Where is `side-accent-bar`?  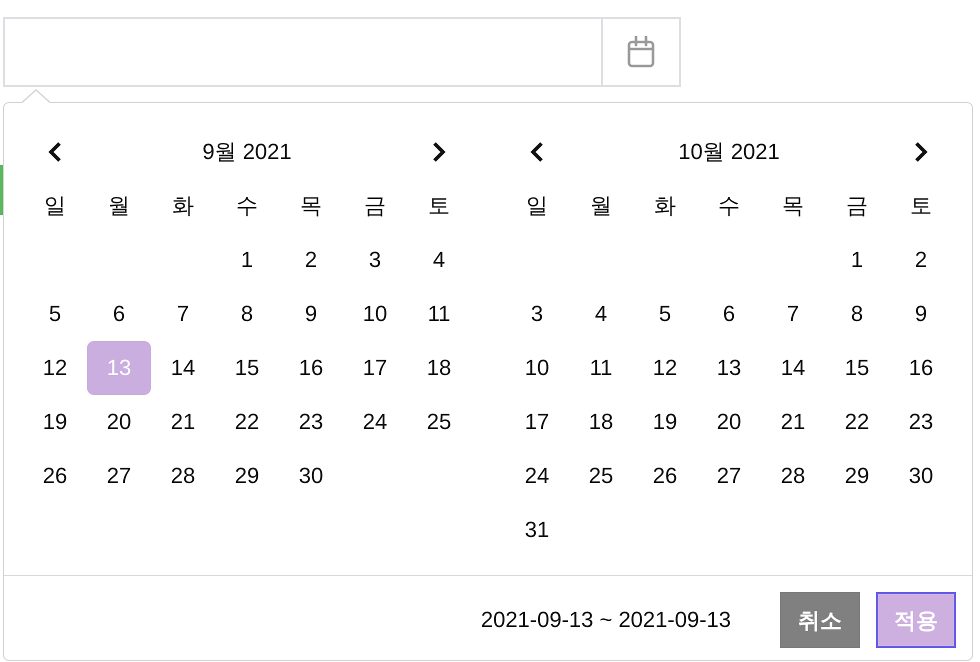 side-accent-bar is located at coordinates (1, 190).